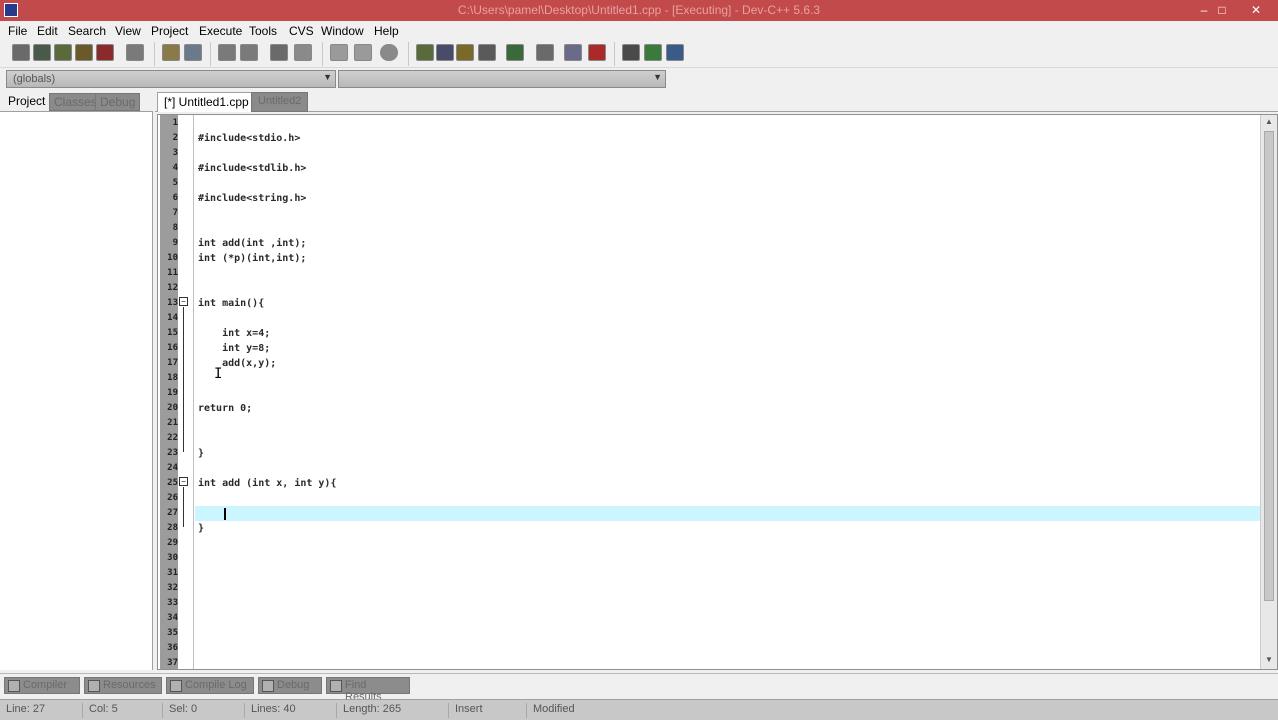 This screenshot has width=1278, height=720. Describe the element at coordinates (486, 710) in the screenshot. I see `status-insert: Insert` at that location.